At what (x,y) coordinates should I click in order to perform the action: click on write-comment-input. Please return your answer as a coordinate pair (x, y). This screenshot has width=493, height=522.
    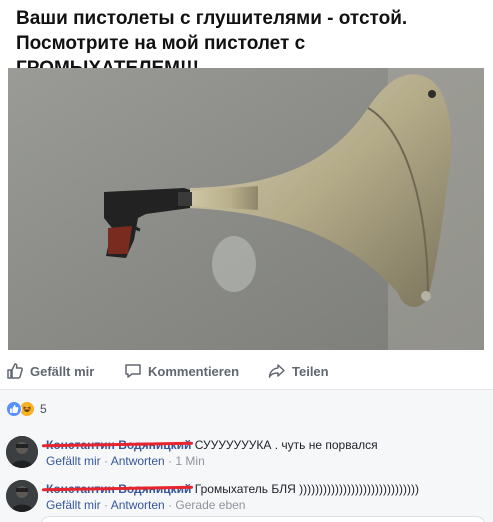
    Looking at the image, I should click on (263, 519).